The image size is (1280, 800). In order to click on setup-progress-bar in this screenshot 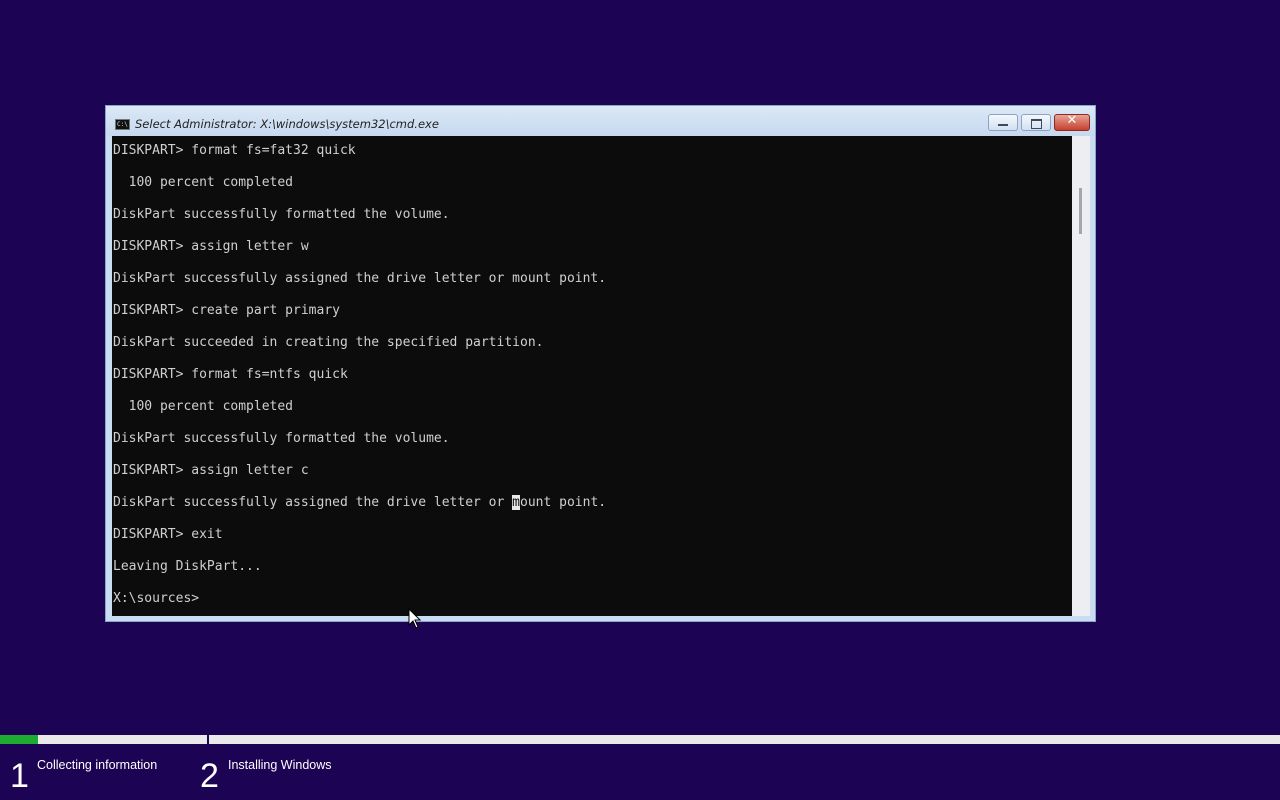, I will do `click(640, 739)`.